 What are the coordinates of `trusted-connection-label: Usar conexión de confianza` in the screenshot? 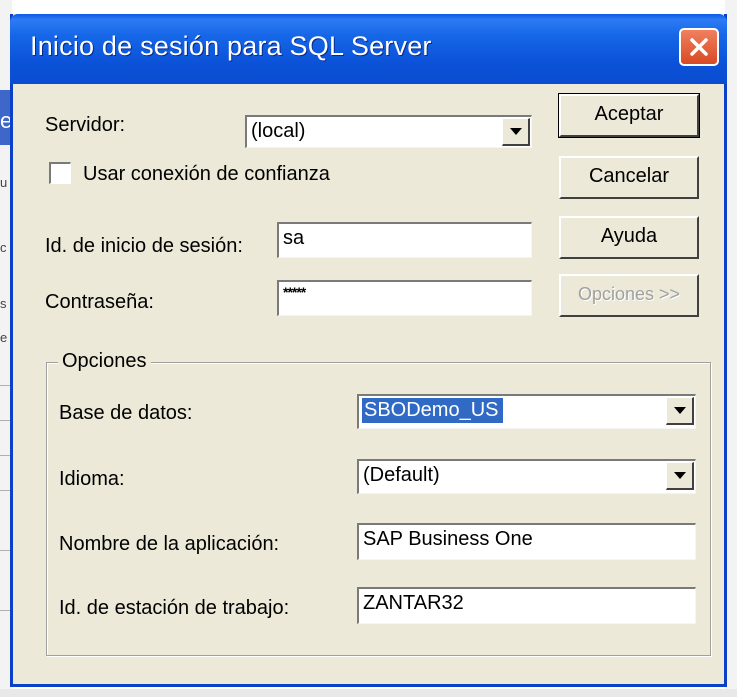 It's located at (206, 174).